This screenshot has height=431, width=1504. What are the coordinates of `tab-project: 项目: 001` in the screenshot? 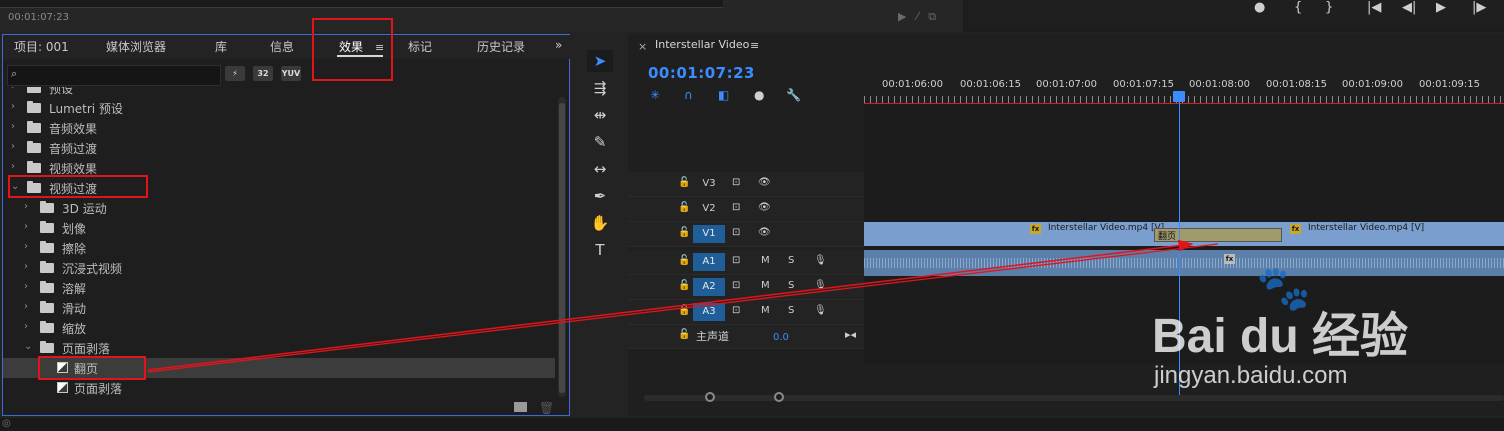 It's located at (41, 46).